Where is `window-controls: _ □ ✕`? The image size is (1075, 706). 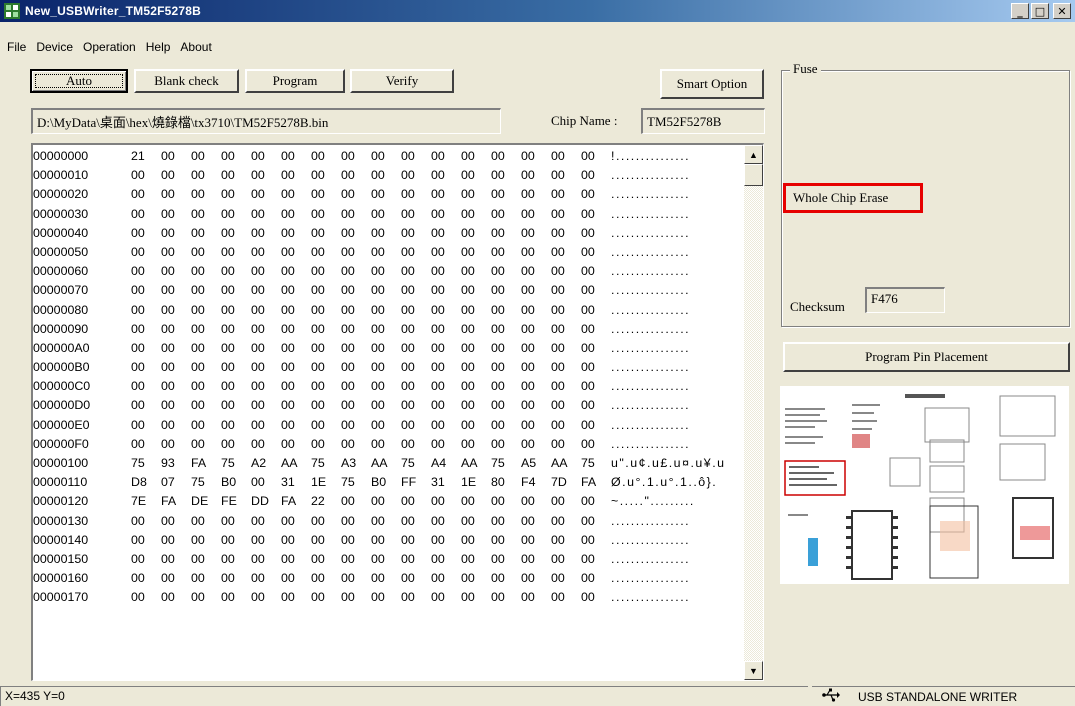
window-controls: _ □ ✕ is located at coordinates (1041, 11).